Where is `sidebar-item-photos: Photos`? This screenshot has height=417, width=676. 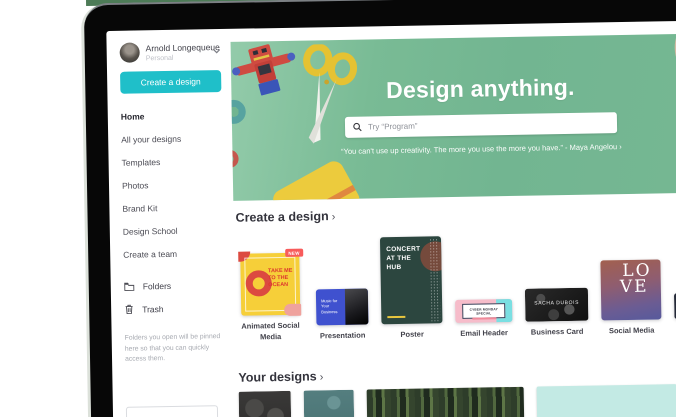
sidebar-item-photos: Photos is located at coordinates (172, 184).